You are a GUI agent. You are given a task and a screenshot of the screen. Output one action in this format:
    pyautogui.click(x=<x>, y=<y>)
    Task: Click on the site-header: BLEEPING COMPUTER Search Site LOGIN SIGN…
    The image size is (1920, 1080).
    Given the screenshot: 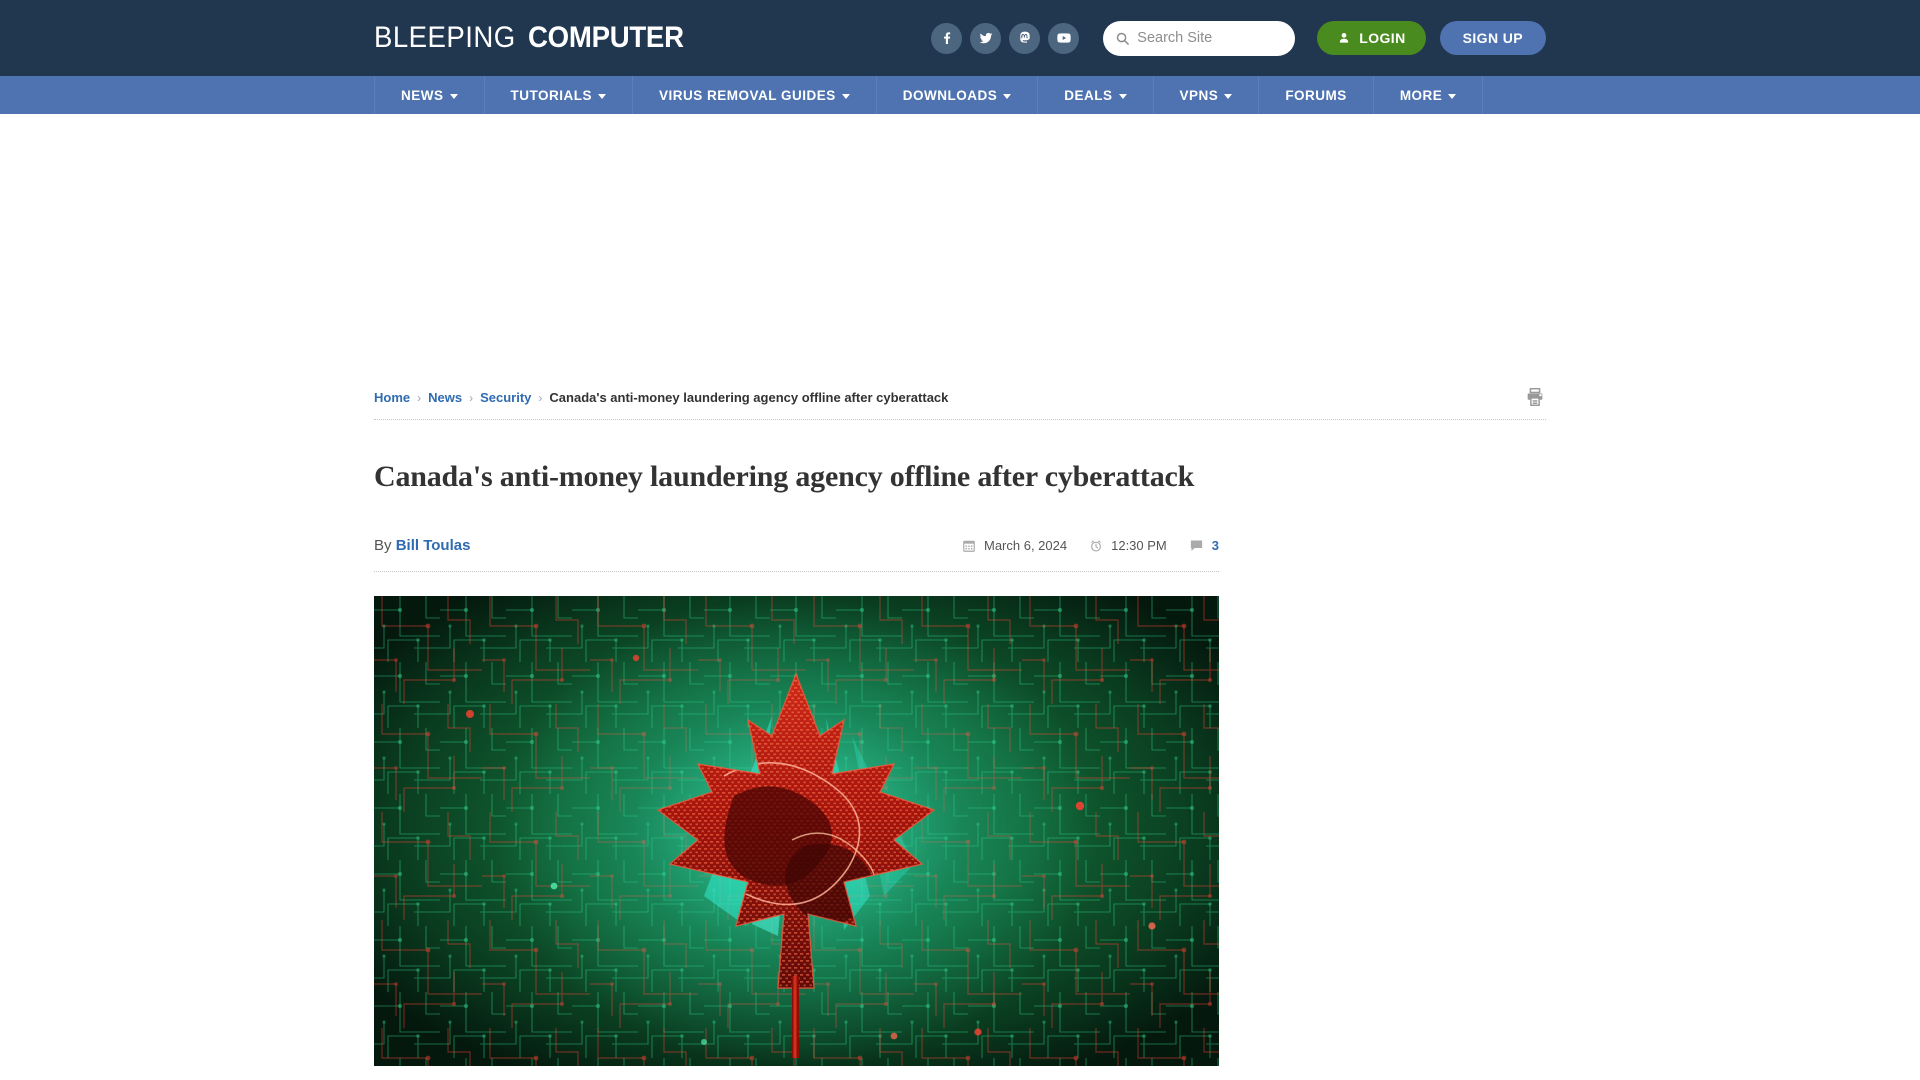 What is the action you would take?
    pyautogui.click(x=960, y=38)
    